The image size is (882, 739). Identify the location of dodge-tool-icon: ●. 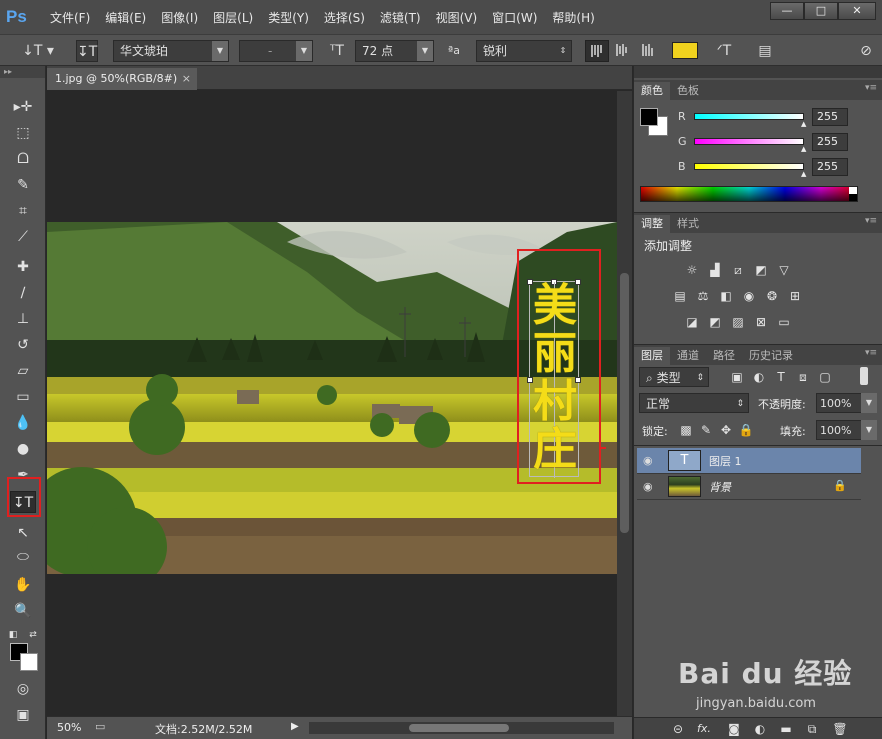
(23, 449).